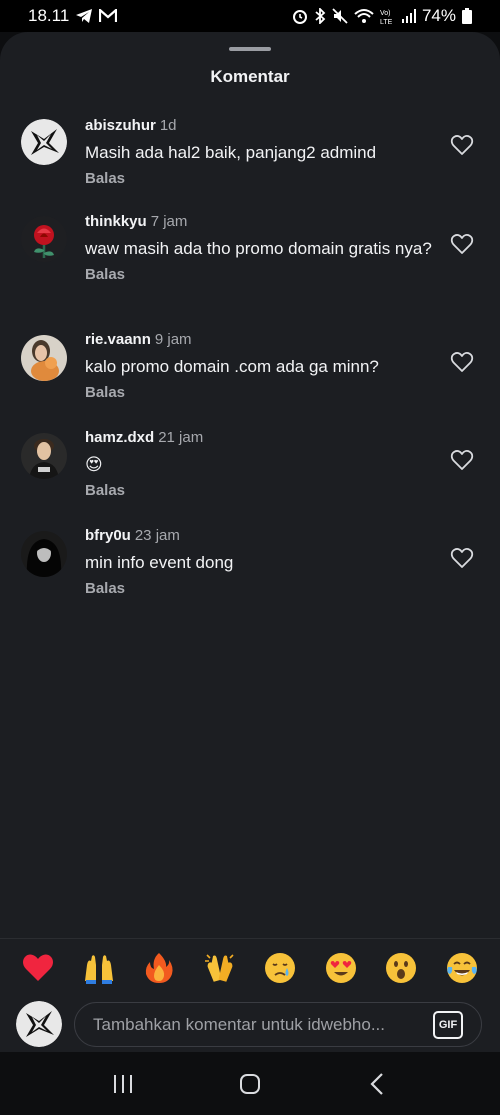 This screenshot has width=500, height=1115. Describe the element at coordinates (262, 438) in the screenshot. I see `comment-header: hamz.dxd 21 jam` at that location.